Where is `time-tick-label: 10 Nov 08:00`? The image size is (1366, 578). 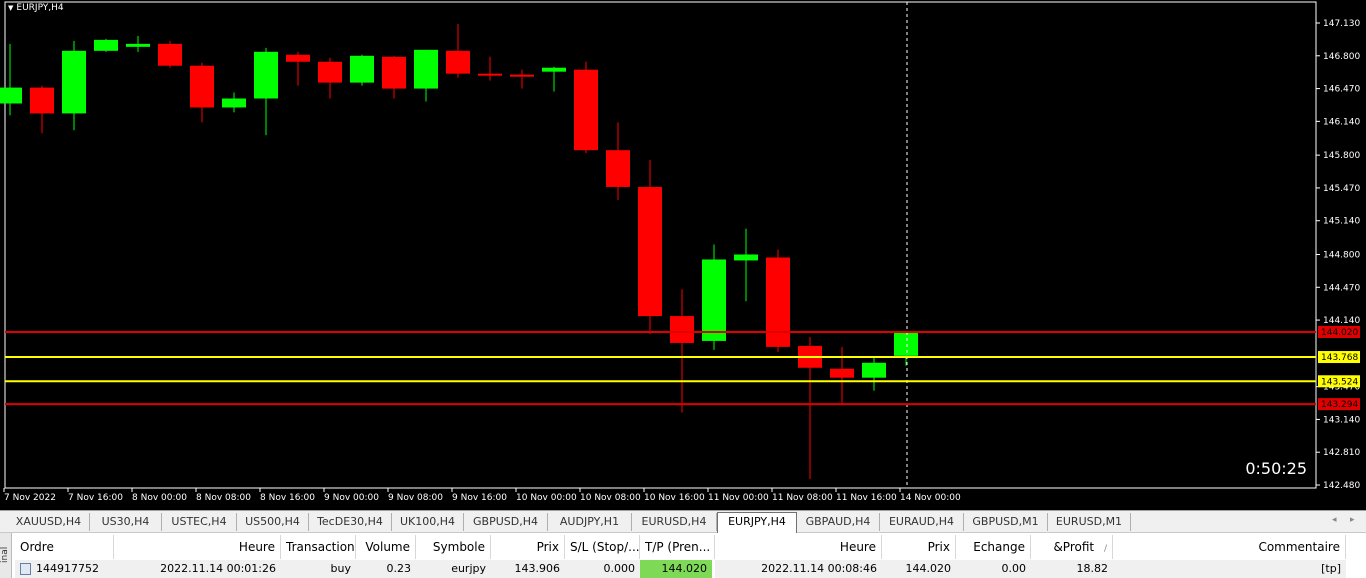
time-tick-label: 10 Nov 08:00 is located at coordinates (610, 498).